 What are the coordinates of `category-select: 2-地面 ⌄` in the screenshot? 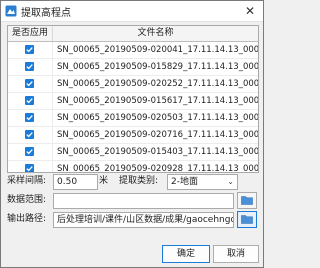 It's located at (202, 182).